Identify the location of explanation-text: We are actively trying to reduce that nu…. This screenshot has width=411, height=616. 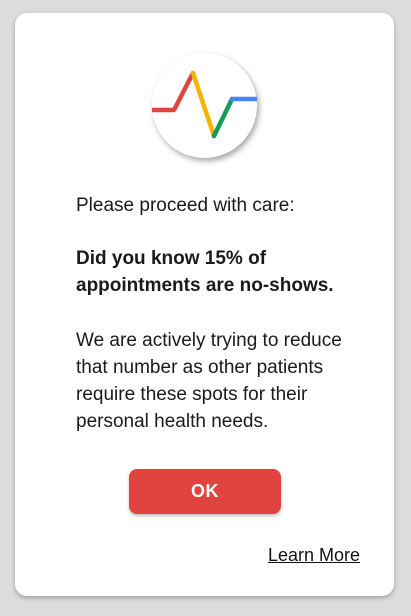
(209, 381).